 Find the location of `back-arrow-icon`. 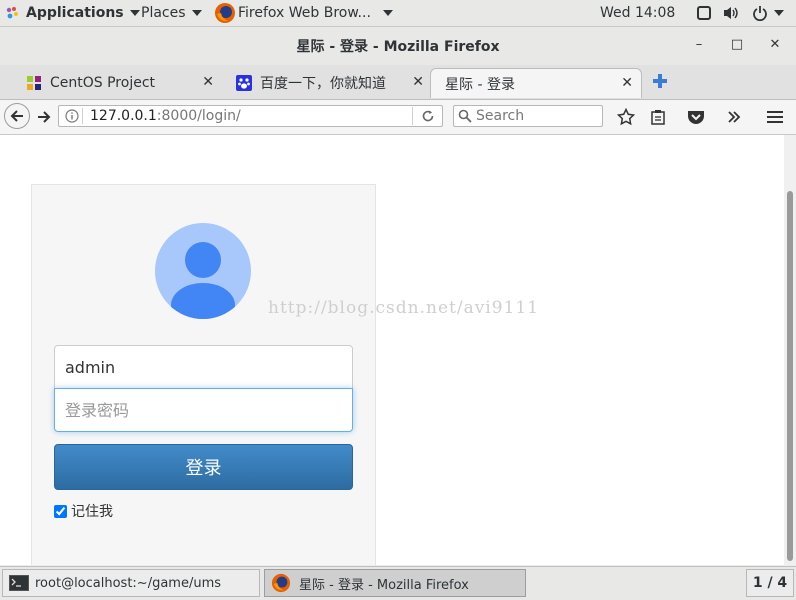

back-arrow-icon is located at coordinates (16, 116).